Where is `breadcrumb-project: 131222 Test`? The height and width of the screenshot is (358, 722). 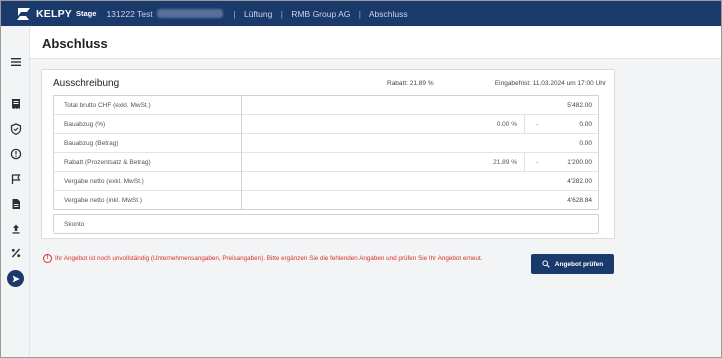
breadcrumb-project: 131222 Test is located at coordinates (129, 14).